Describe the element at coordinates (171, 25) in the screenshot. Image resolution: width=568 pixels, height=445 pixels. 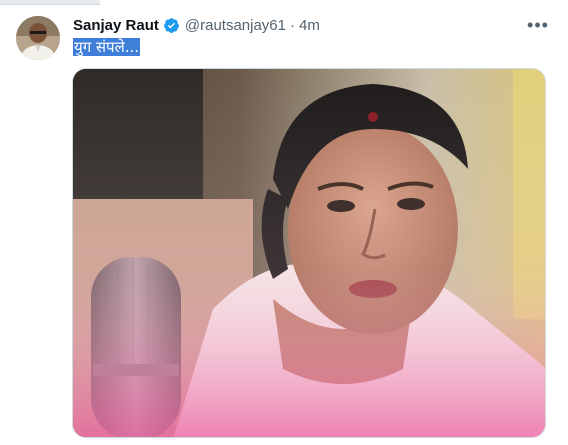
I see `verified-badge-icon` at that location.